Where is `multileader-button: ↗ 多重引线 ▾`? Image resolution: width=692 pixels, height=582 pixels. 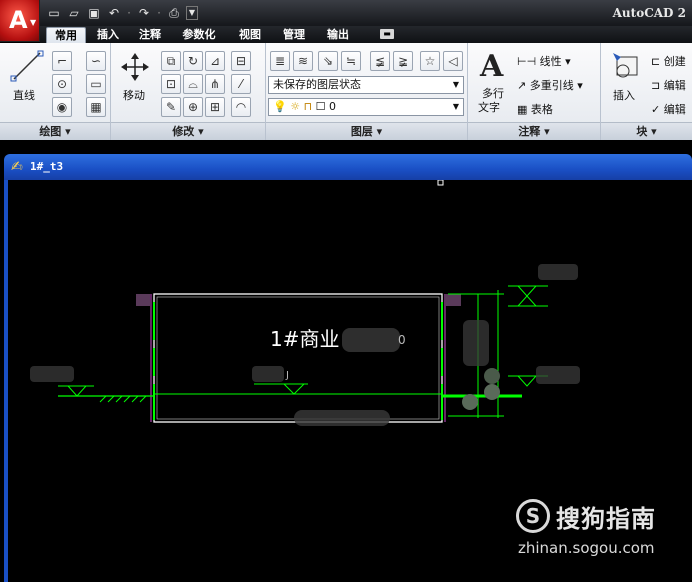 multileader-button: ↗ 多重引线 ▾ is located at coordinates (550, 85).